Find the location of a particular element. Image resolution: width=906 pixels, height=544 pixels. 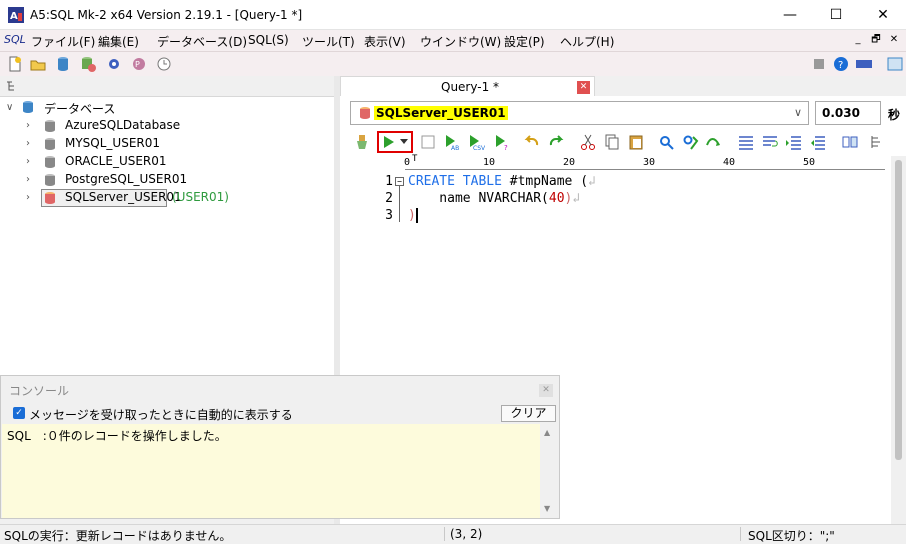

main-toolbar: P ? is located at coordinates (453, 64).